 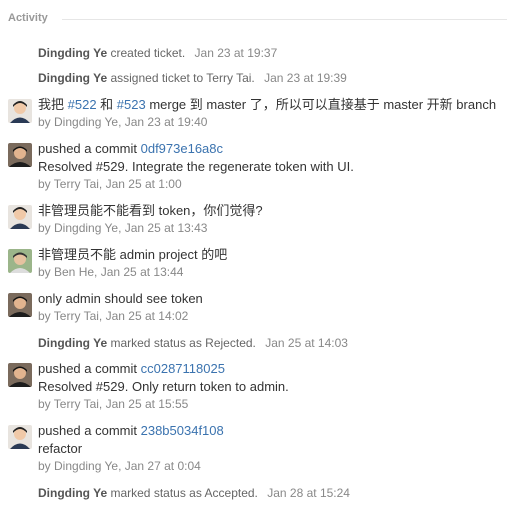 What do you see at coordinates (53, 104) in the screenshot?
I see `comment-text-part: 我把` at bounding box center [53, 104].